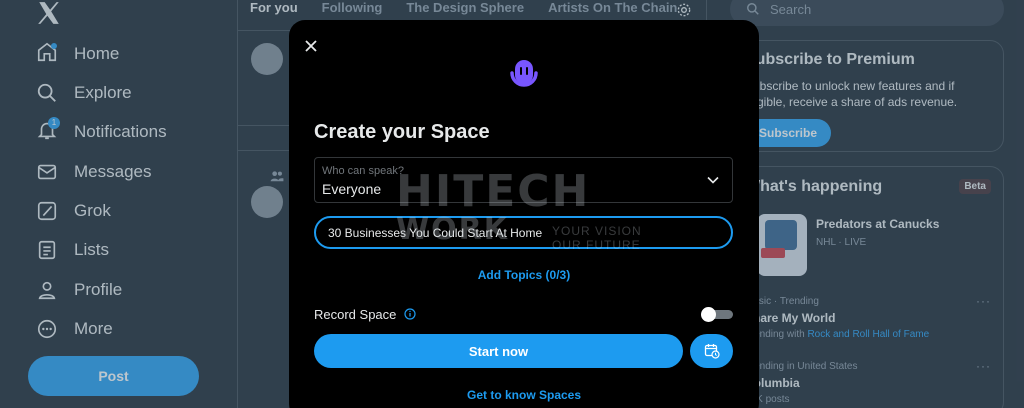  Describe the element at coordinates (713, 180) in the screenshot. I see `chevron-down-icon` at that location.